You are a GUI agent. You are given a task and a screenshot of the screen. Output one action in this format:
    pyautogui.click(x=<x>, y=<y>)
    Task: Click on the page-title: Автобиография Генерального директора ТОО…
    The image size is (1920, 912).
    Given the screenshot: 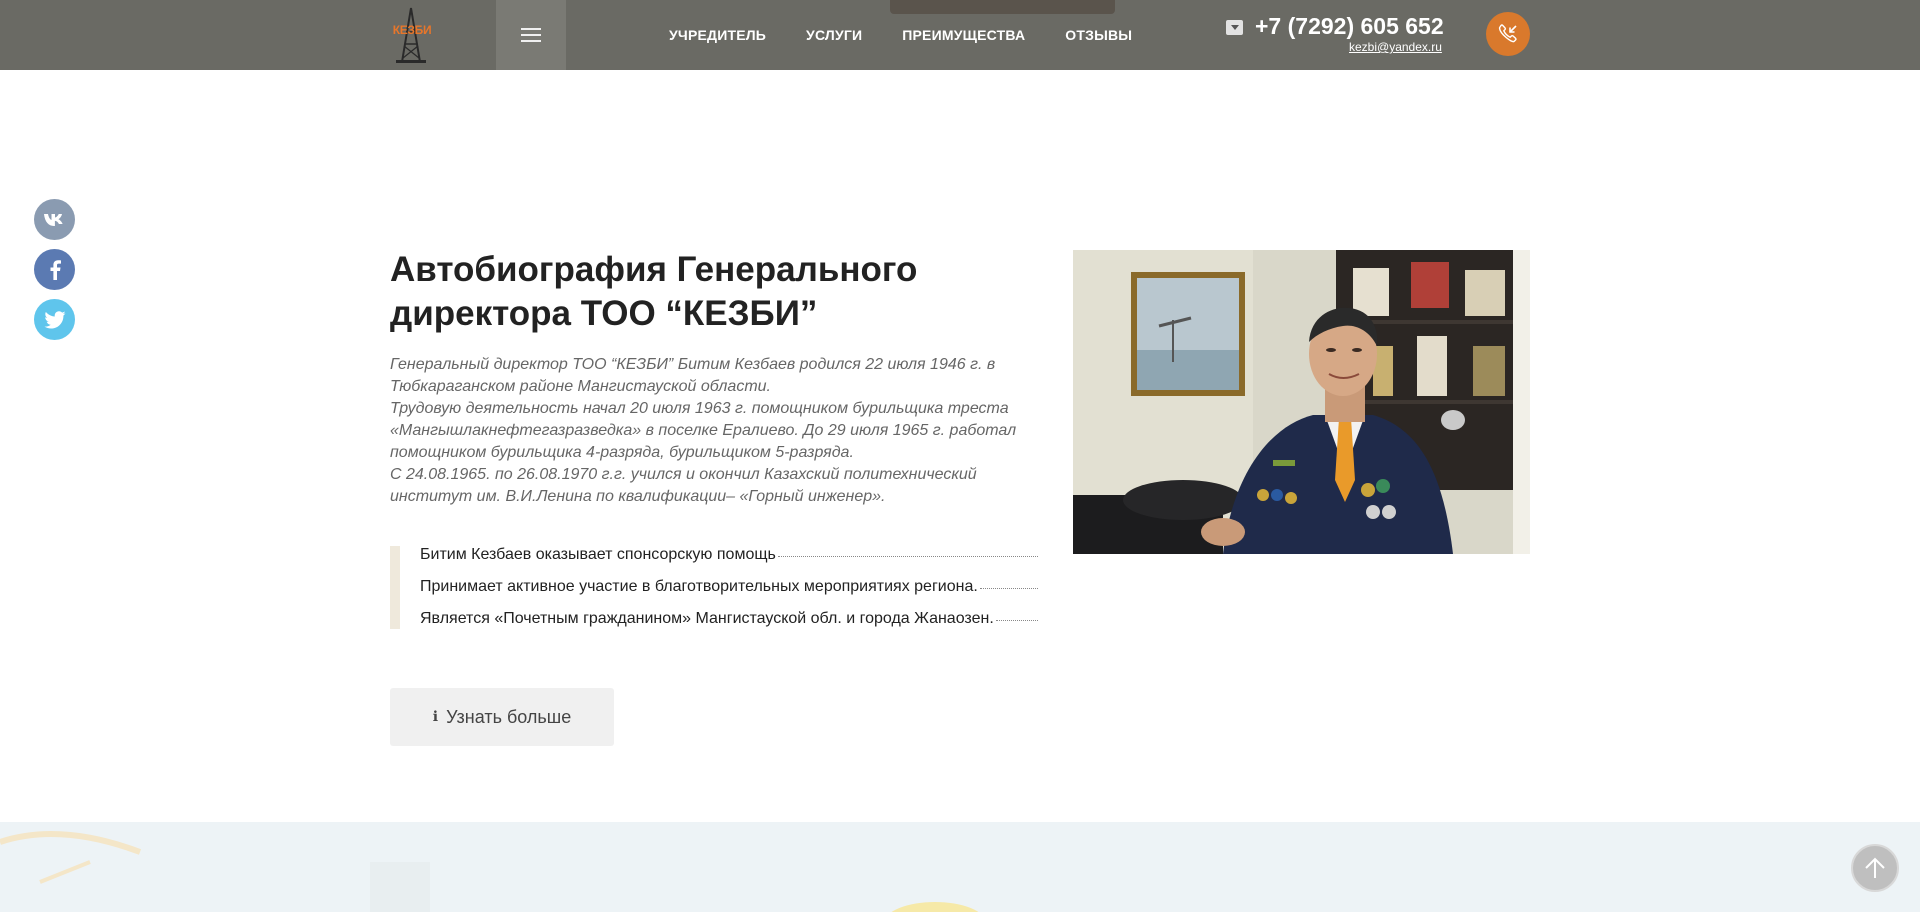 What is the action you would take?
    pyautogui.click(x=710, y=292)
    